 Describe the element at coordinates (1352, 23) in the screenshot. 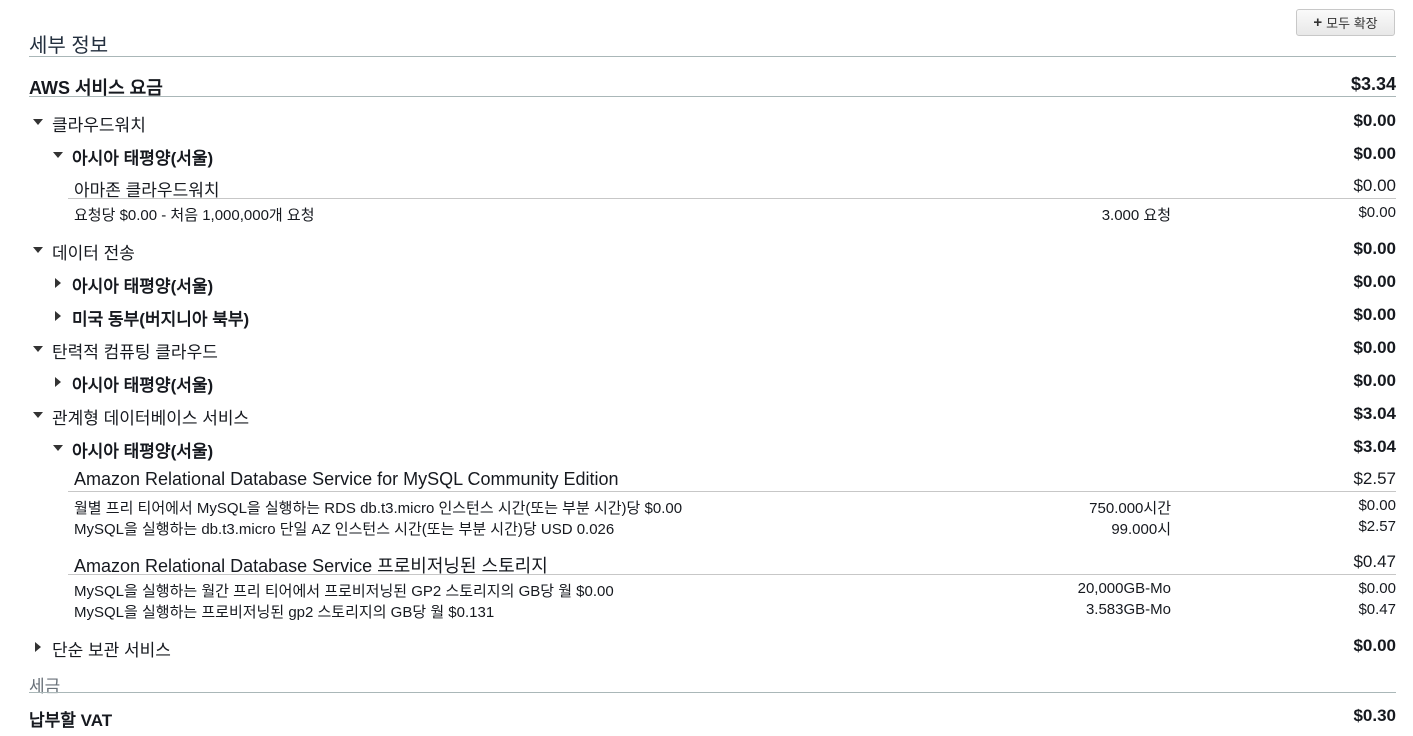

I see `expand-all-label: 모두 확장` at that location.